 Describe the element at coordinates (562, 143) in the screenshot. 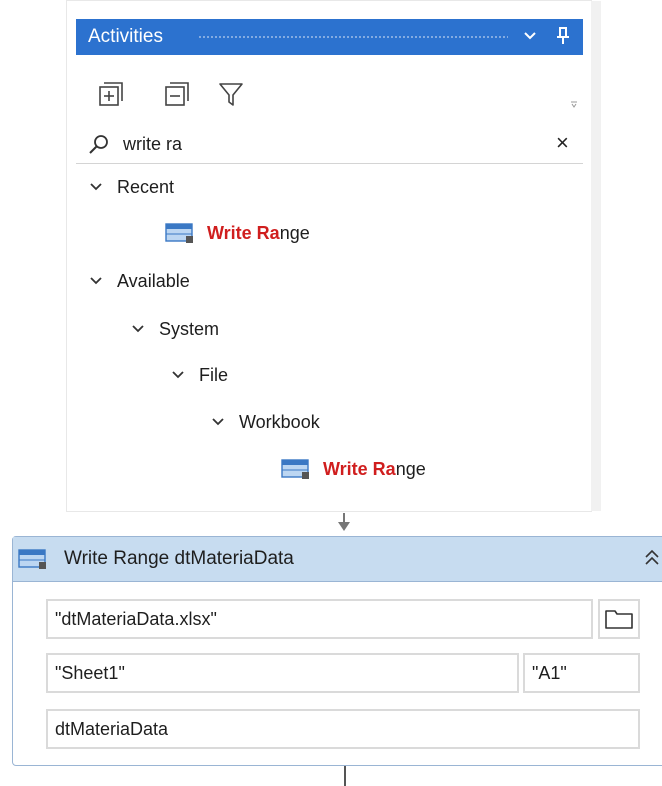

I see `clear-search-button: ×` at that location.